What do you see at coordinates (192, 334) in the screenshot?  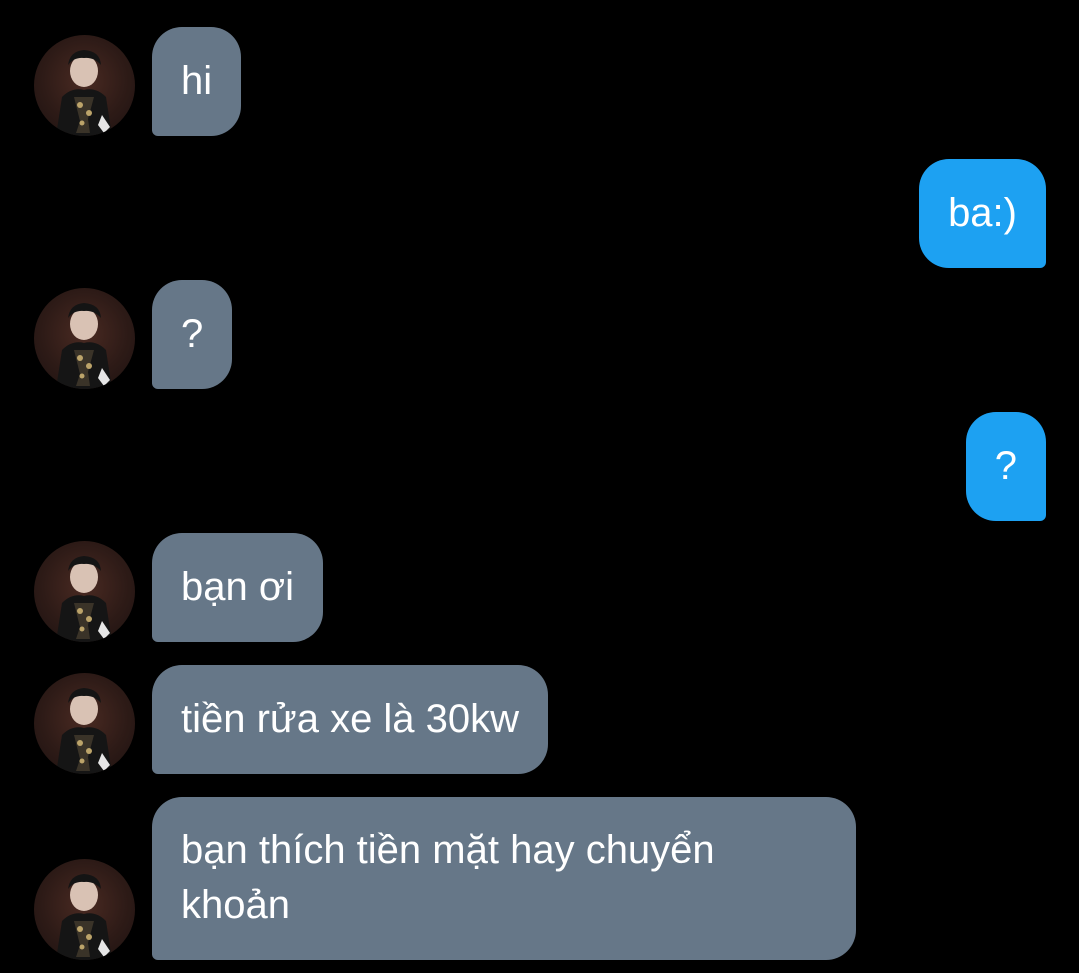 I see `message-bubble-incoming: ?` at bounding box center [192, 334].